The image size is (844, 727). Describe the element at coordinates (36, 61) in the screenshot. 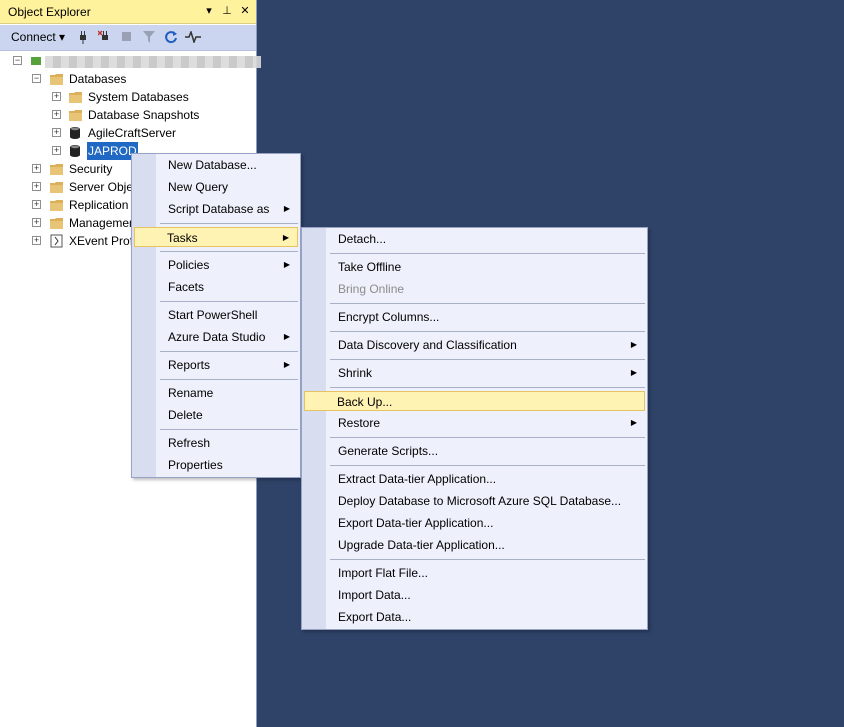

I see `server-icon` at that location.